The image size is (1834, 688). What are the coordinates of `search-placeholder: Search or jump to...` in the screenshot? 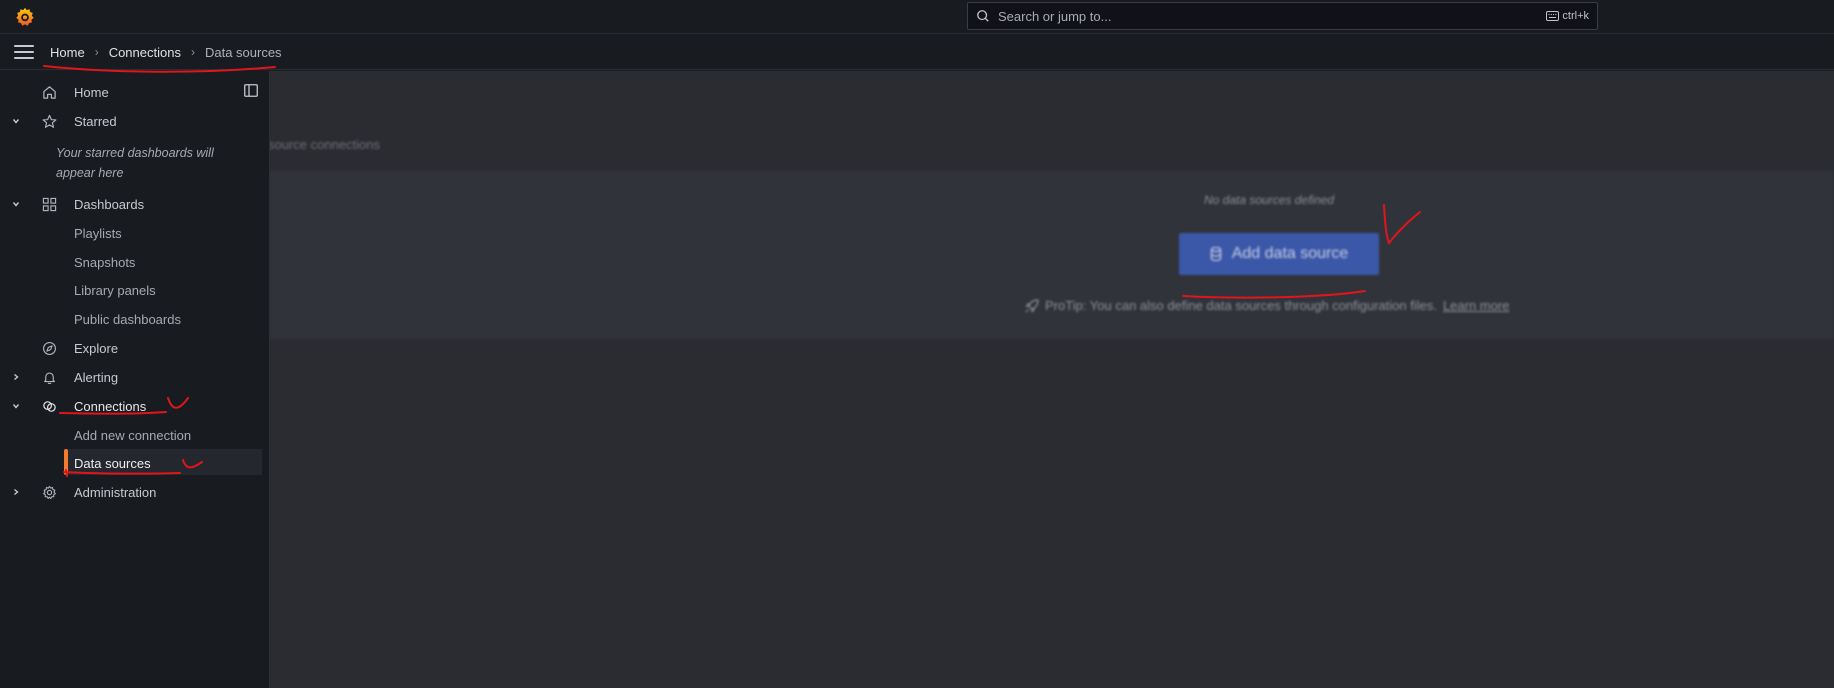 It's located at (1055, 16).